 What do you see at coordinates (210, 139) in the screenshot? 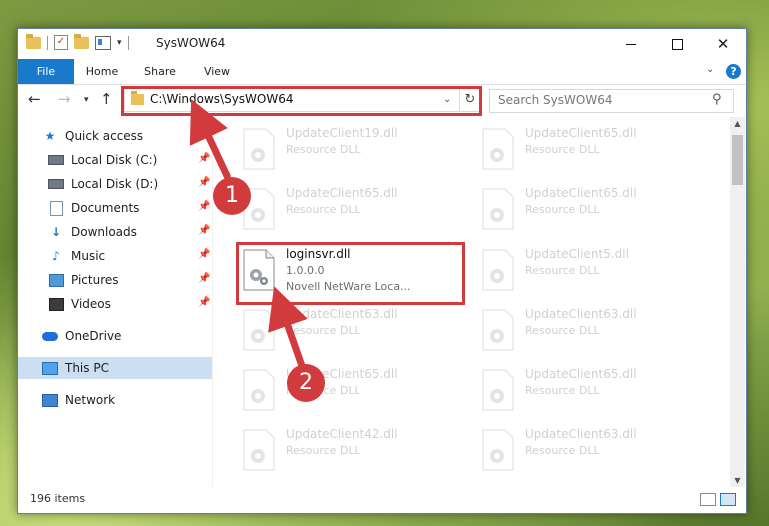
I see `arrow-to-address-bar` at bounding box center [210, 139].